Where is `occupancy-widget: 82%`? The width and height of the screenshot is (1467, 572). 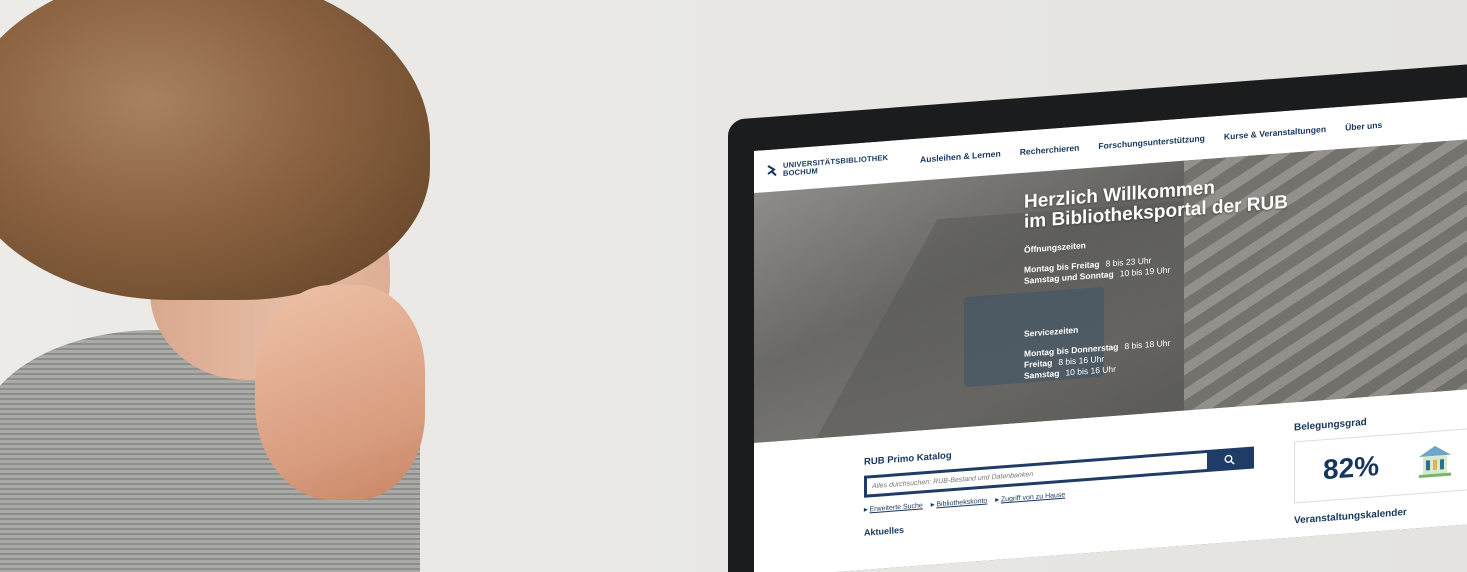 occupancy-widget: 82% is located at coordinates (1380, 465).